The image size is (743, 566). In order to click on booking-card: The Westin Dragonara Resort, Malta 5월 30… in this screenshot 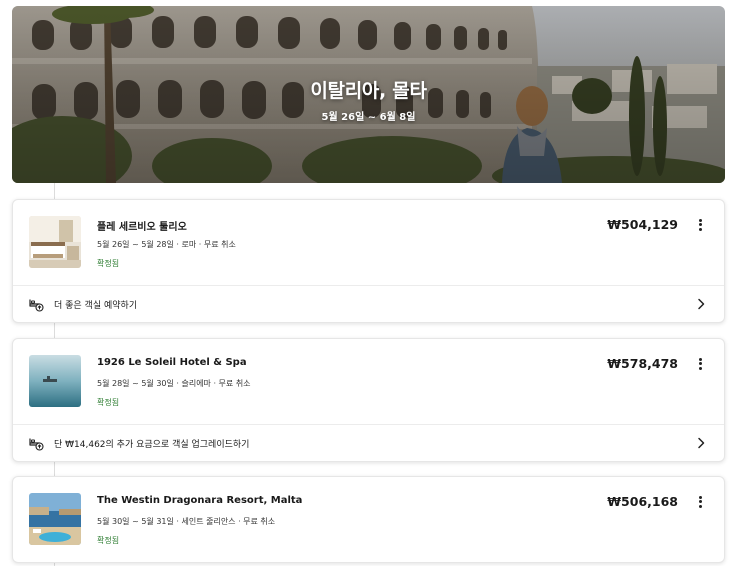, I will do `click(368, 519)`.